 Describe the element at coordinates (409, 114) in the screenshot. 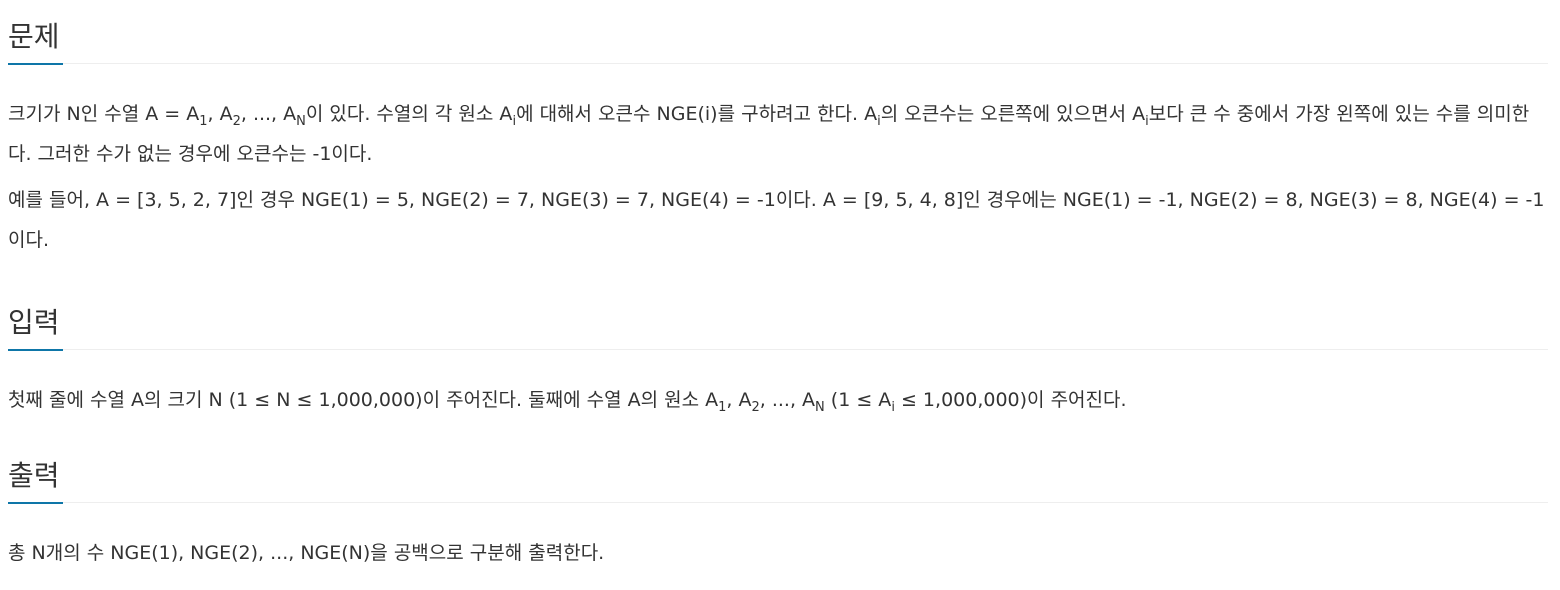

I see `text-span: 이 있다. 수열의 각 원소 A` at that location.